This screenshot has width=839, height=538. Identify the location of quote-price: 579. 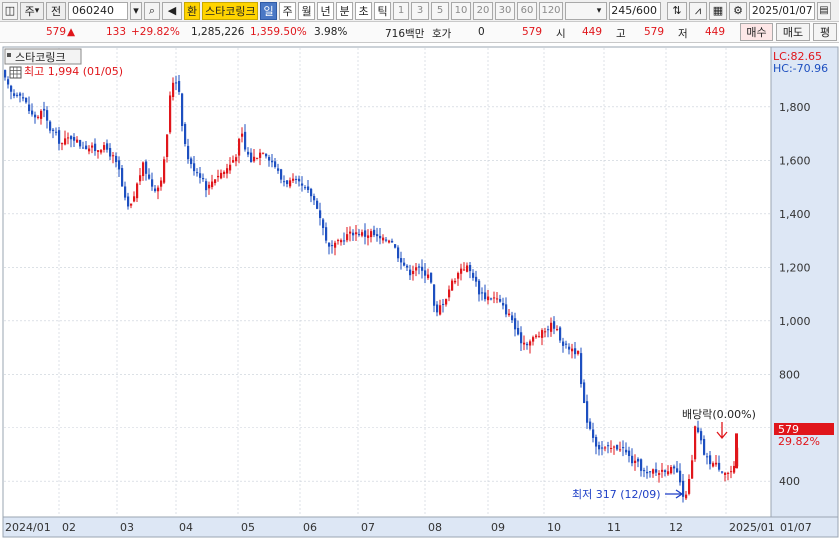
(56, 32).